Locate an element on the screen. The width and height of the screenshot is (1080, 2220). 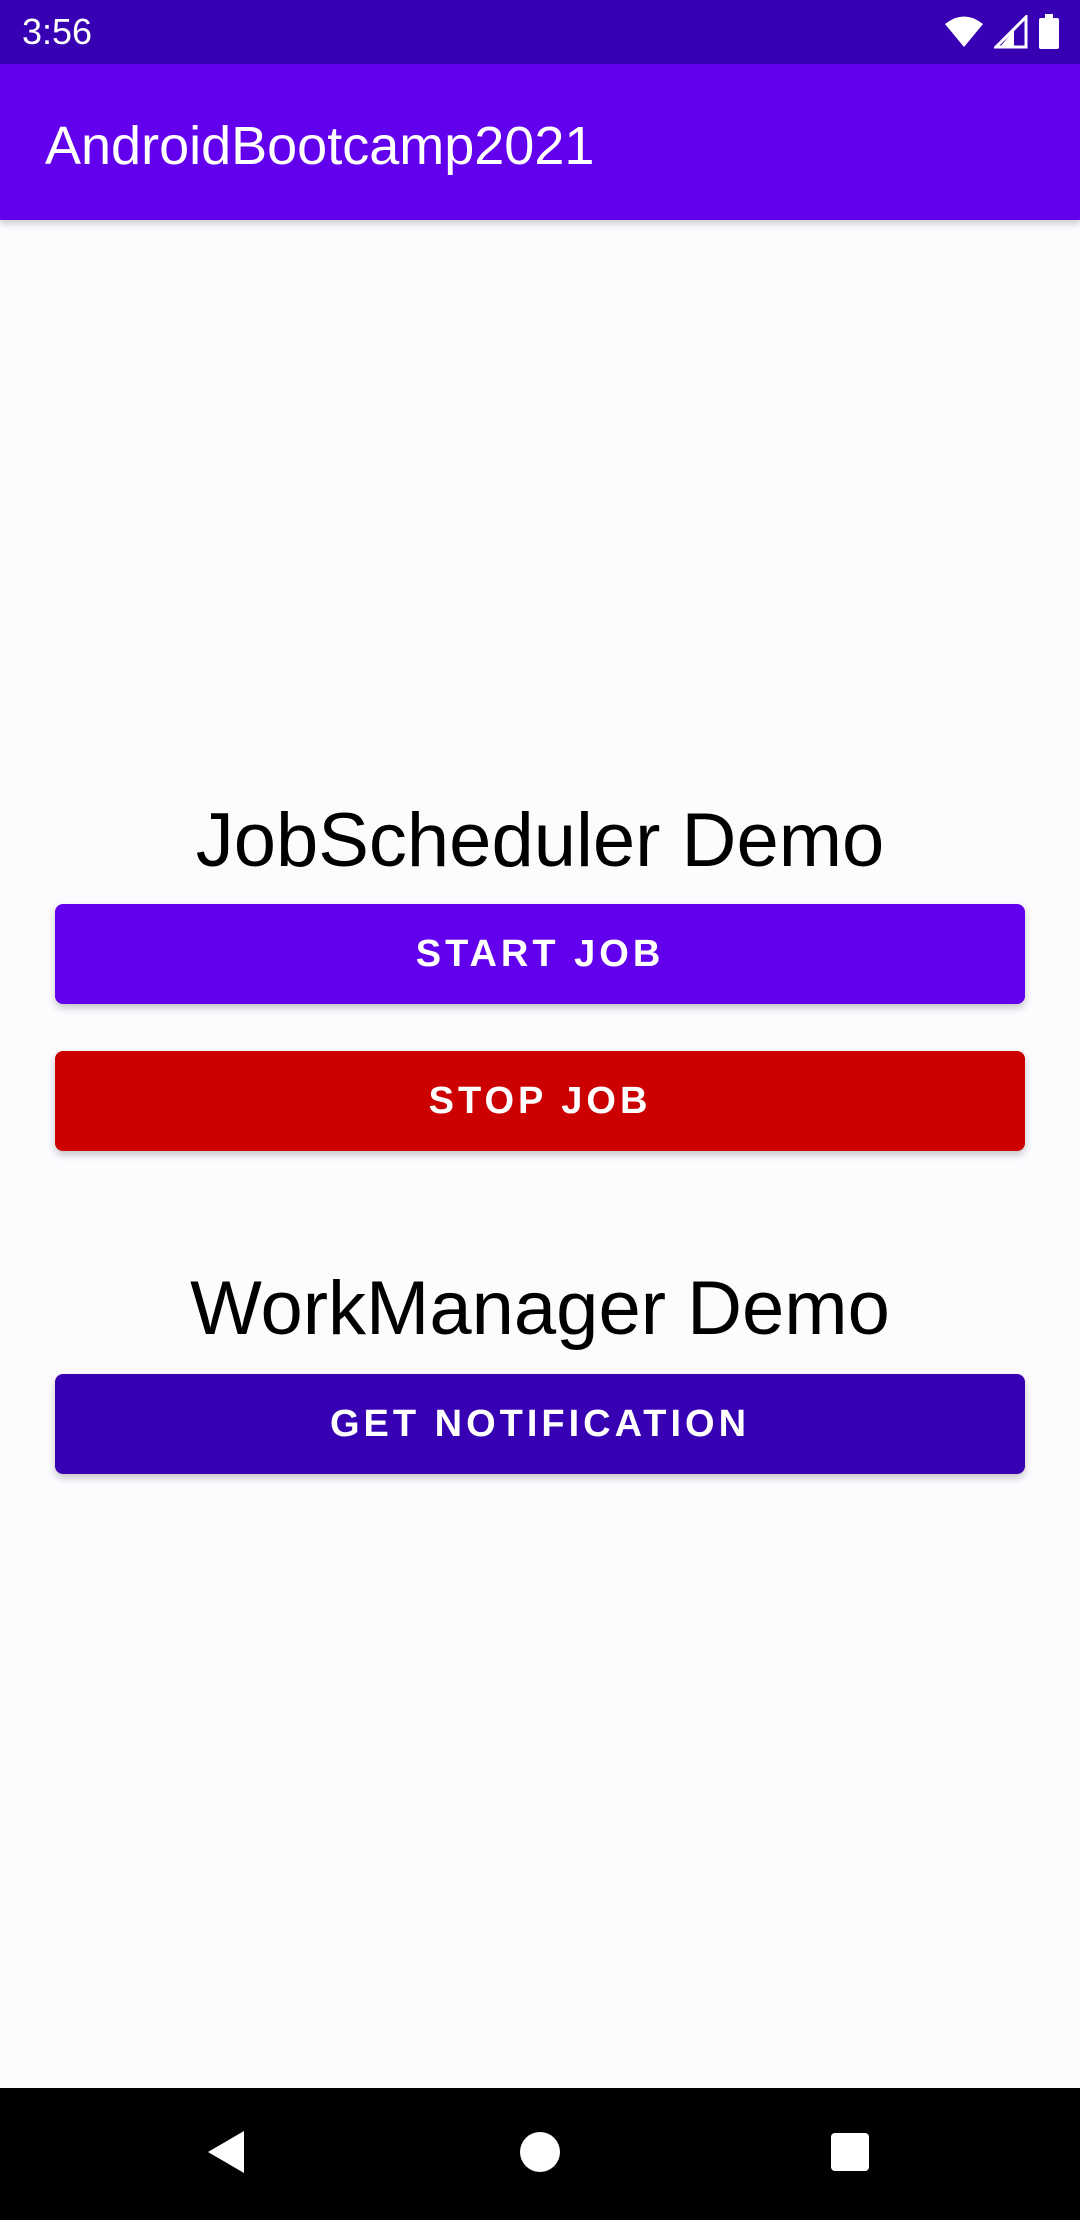
get-notification-button: GET NOTIFICATION is located at coordinates (540, 1424).